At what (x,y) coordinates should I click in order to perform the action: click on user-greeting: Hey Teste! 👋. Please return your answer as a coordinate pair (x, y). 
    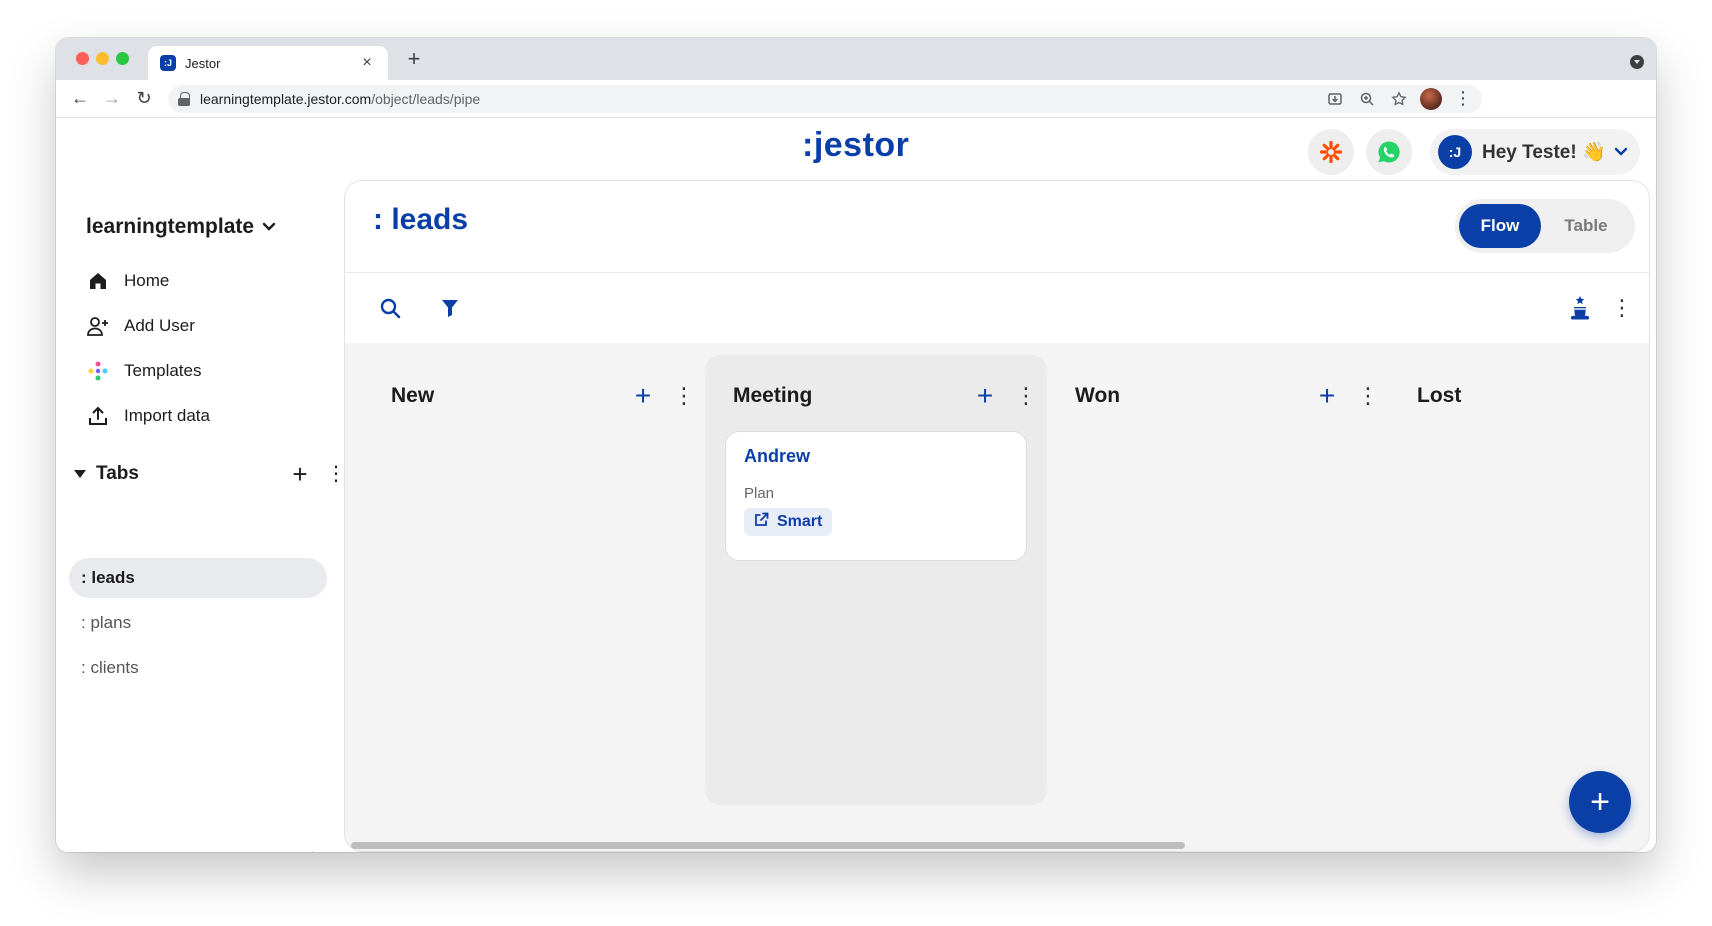
    Looking at the image, I should click on (1544, 152).